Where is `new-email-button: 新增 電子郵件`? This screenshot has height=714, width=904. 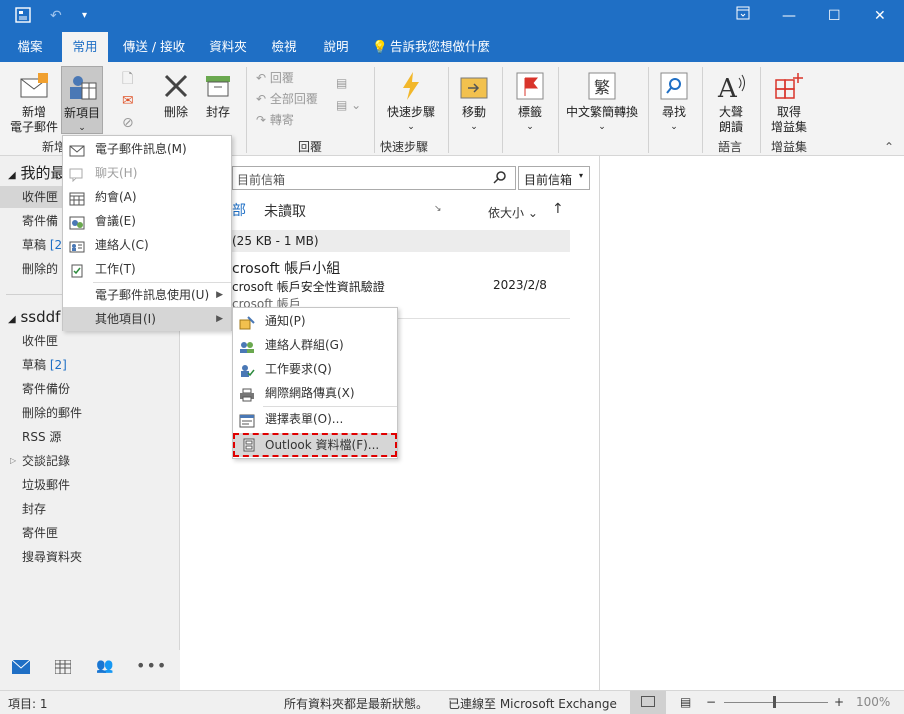
new-email-button: 新增 電子郵件 is located at coordinates (34, 100).